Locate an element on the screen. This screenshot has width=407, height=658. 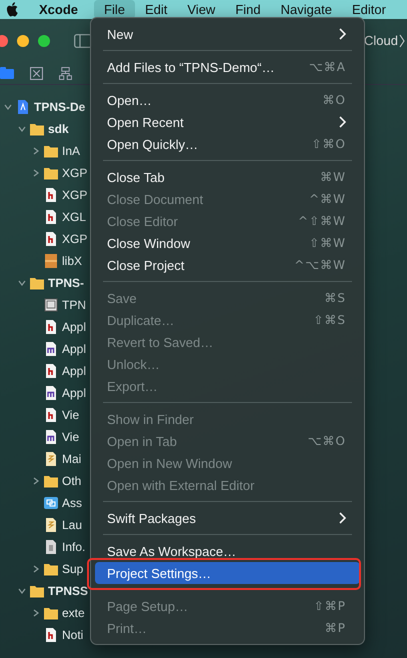
navigator-item: XGL is located at coordinates (74, 217).